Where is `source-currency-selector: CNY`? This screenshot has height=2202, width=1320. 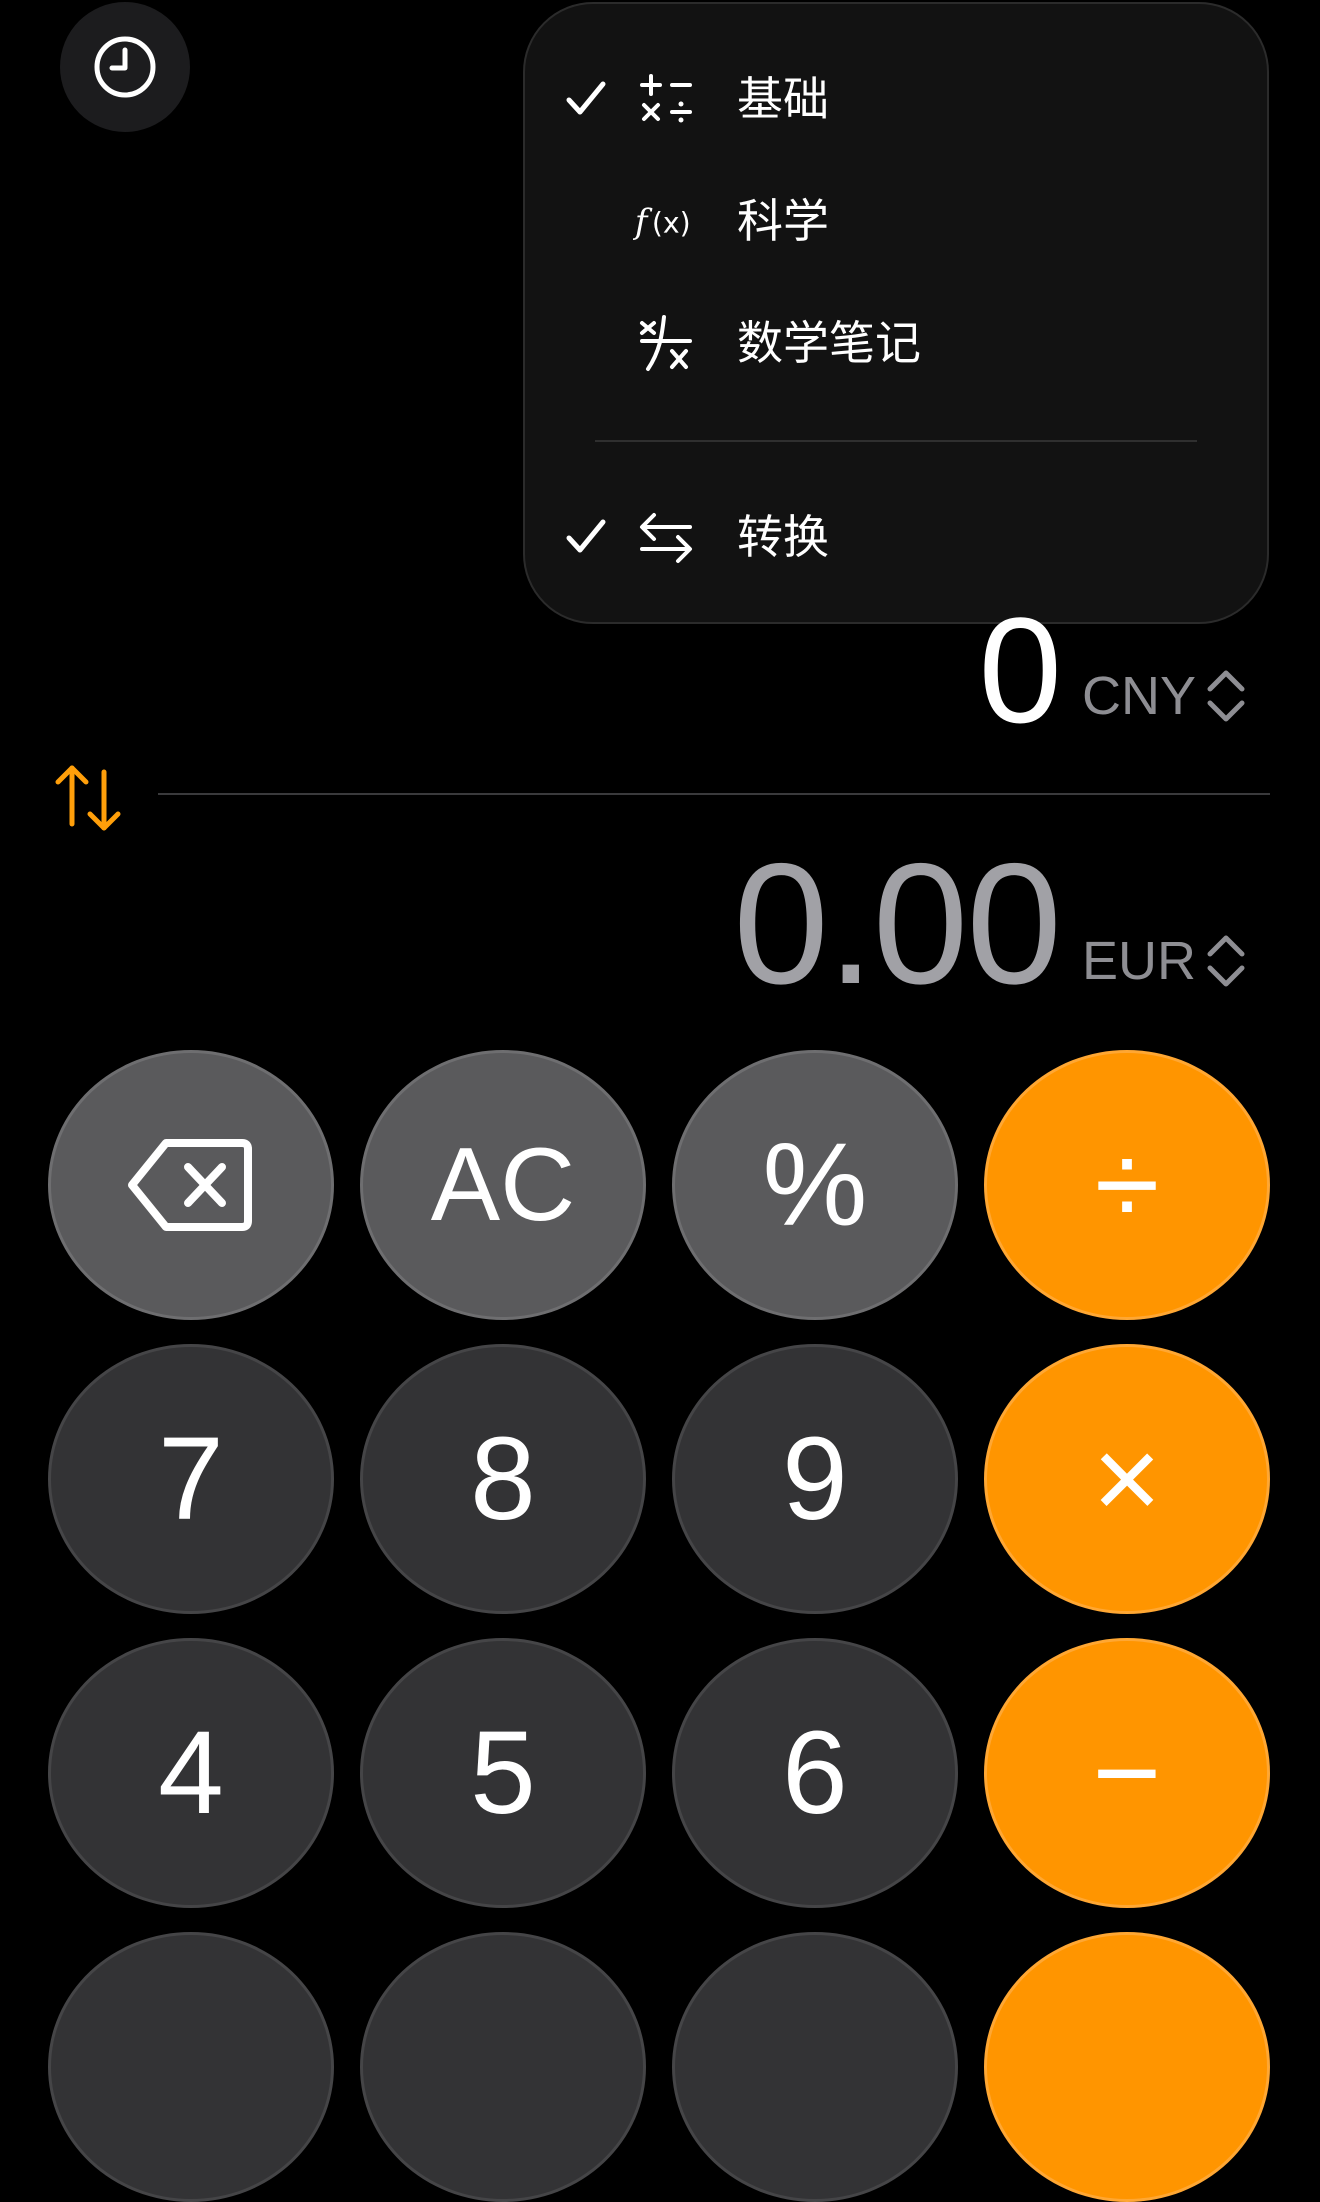 source-currency-selector: CNY is located at coordinates (1165, 705).